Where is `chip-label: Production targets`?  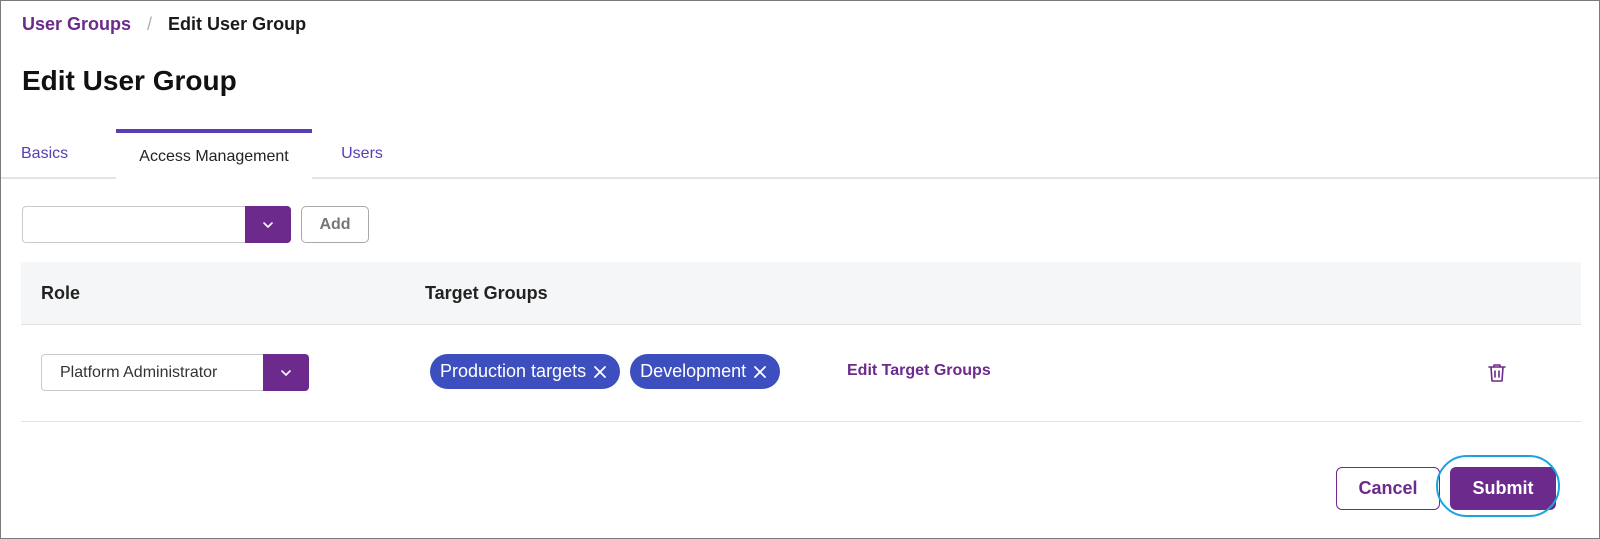
chip-label: Production targets is located at coordinates (513, 371).